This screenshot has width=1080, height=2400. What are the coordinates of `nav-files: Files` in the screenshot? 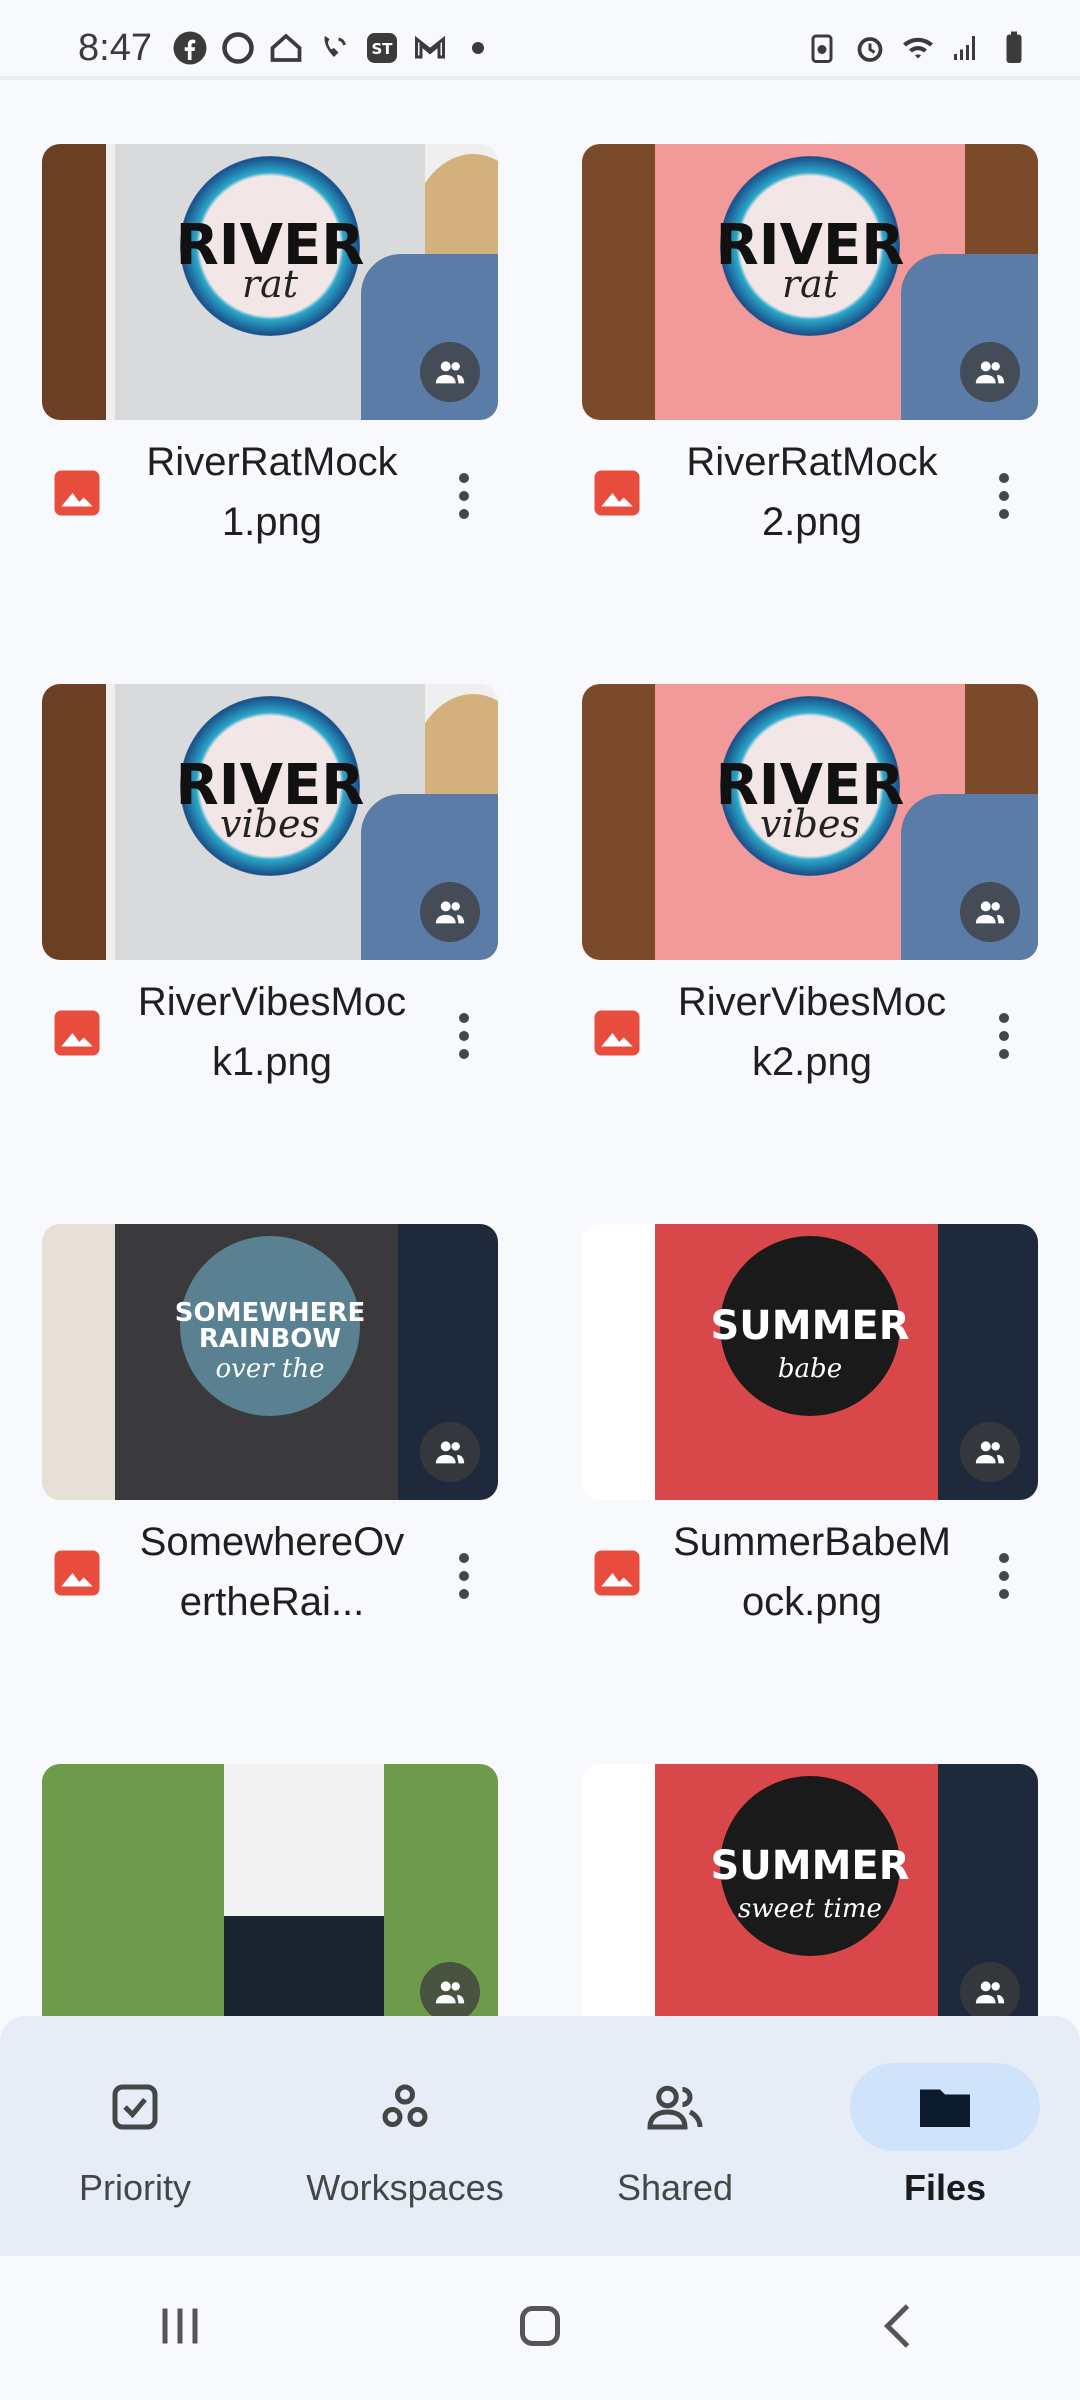 It's located at (945, 2136).